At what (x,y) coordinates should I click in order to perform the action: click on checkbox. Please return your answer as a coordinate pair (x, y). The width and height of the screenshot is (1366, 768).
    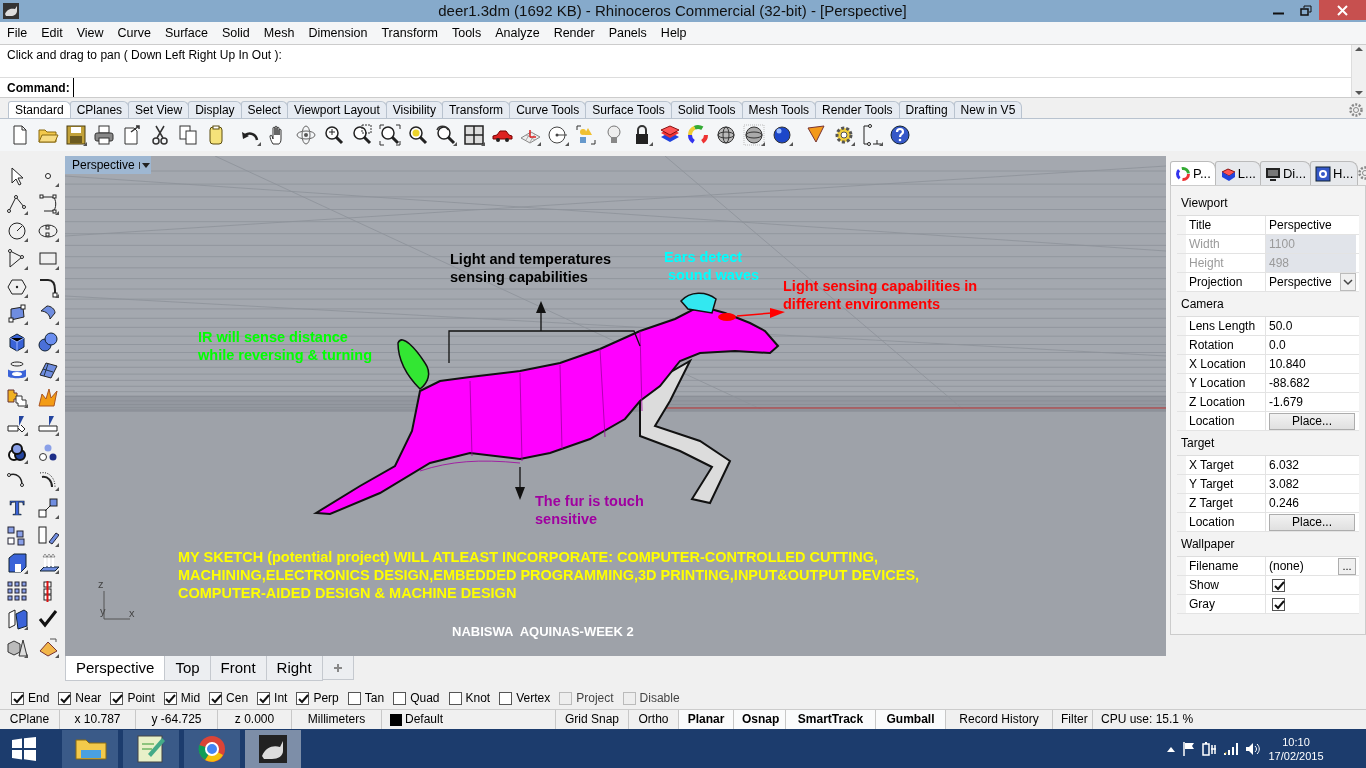
    Looking at the image, I should click on (1278, 604).